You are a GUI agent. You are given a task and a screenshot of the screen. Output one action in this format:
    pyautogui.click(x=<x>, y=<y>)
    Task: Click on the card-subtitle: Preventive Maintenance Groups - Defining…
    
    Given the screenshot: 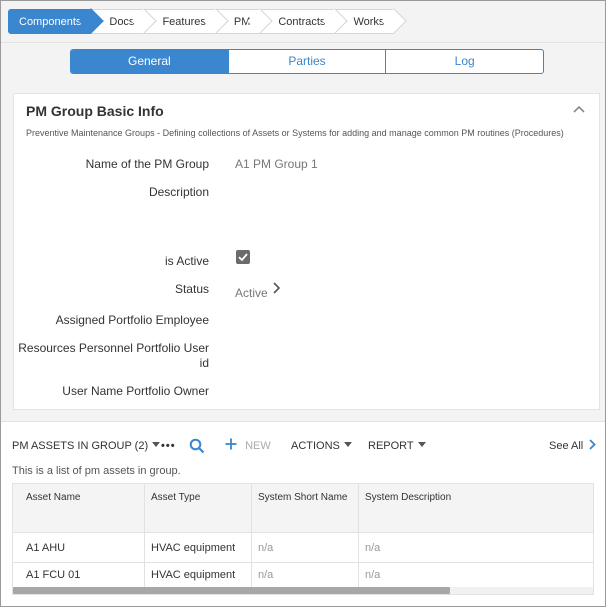 What is the action you would take?
    pyautogui.click(x=295, y=133)
    